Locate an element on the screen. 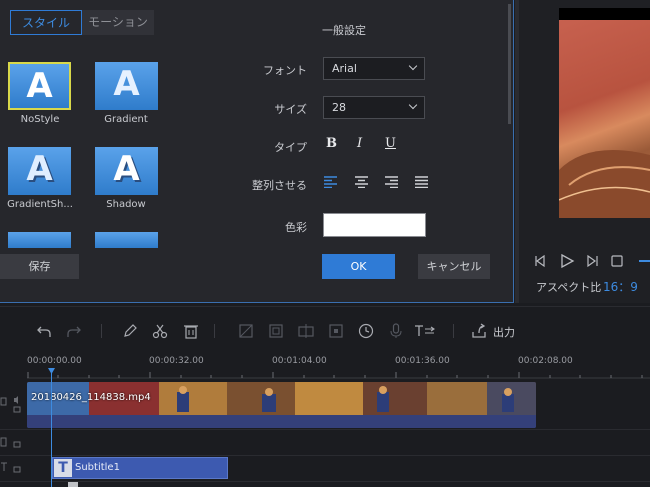  save-button: 保存 is located at coordinates (39, 266).